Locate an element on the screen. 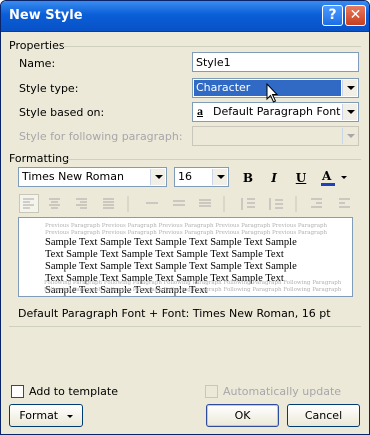  font-name-dropdown: Times New Roman is located at coordinates (92, 177).